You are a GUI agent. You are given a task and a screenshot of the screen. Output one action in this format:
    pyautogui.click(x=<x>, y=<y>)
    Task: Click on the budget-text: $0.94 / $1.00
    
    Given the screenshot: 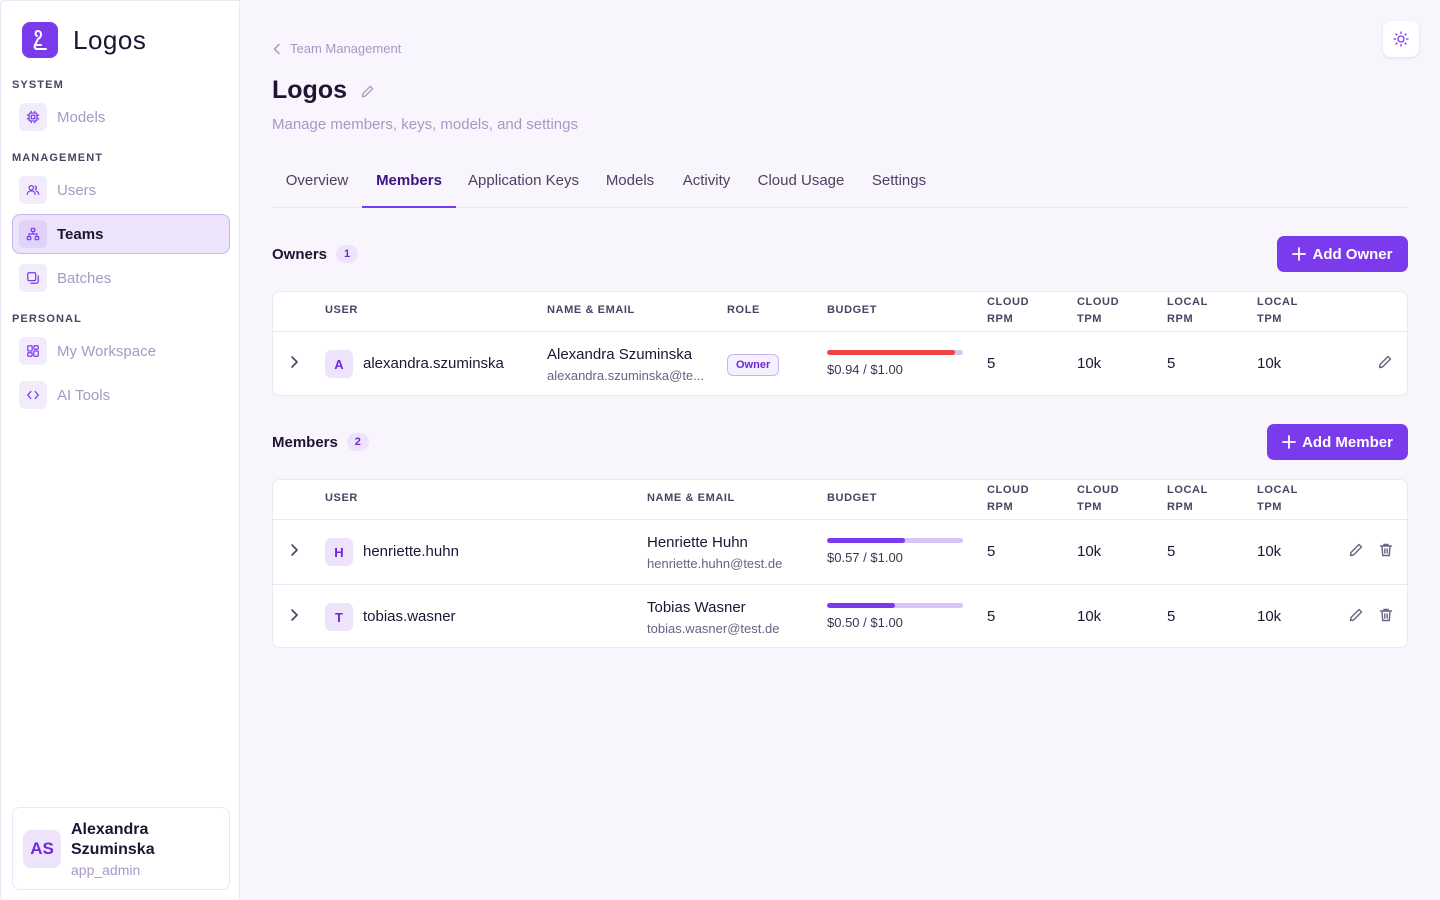 What is the action you would take?
    pyautogui.click(x=865, y=369)
    